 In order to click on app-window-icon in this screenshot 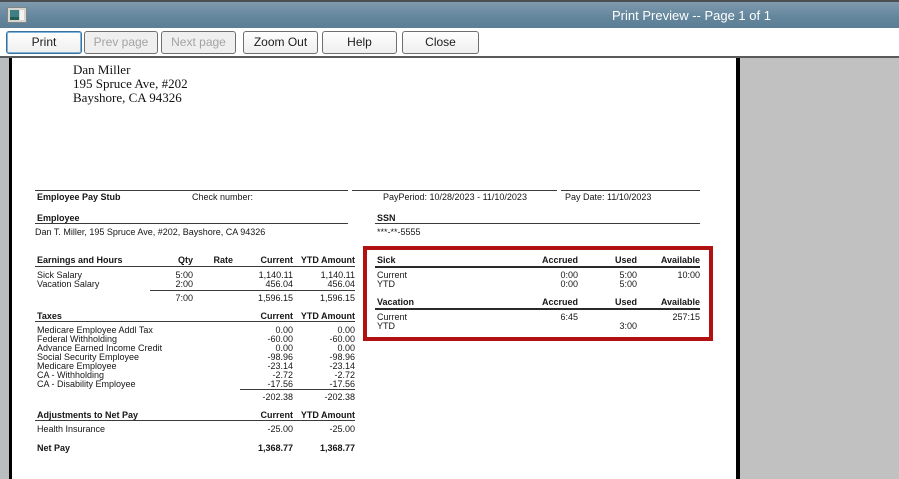, I will do `click(17, 15)`.